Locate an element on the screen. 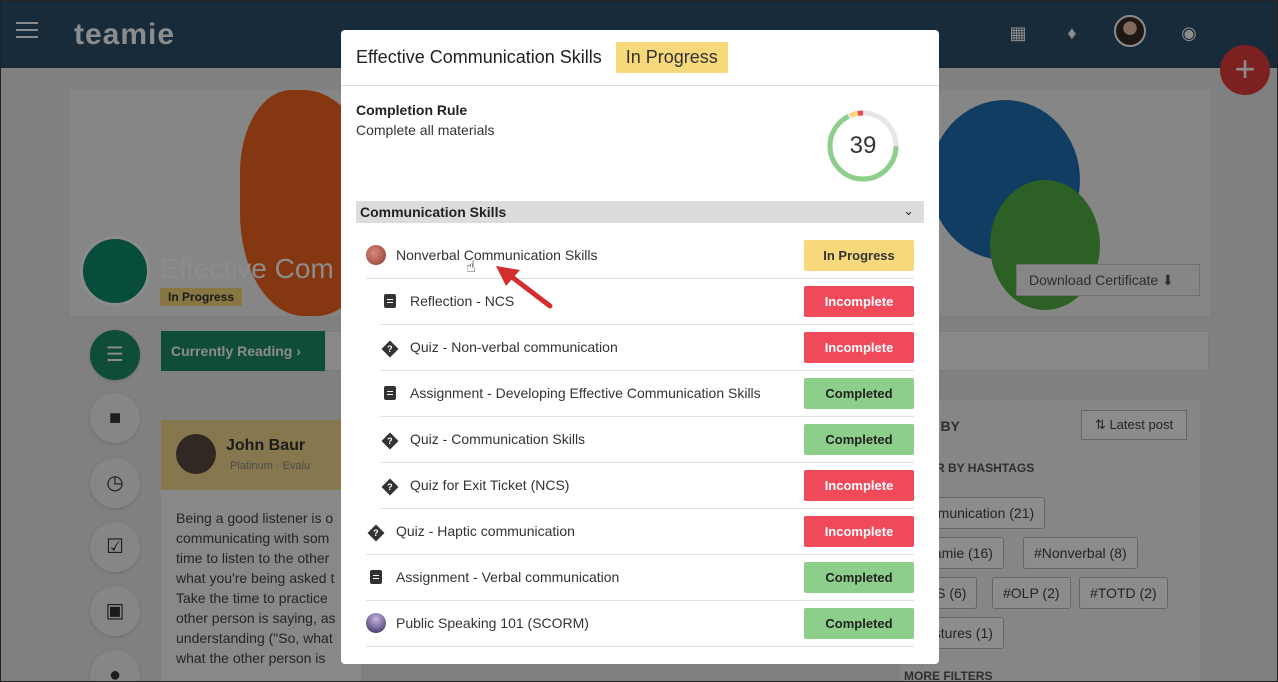  item-label: Quiz - Communication Skills is located at coordinates (497, 439).